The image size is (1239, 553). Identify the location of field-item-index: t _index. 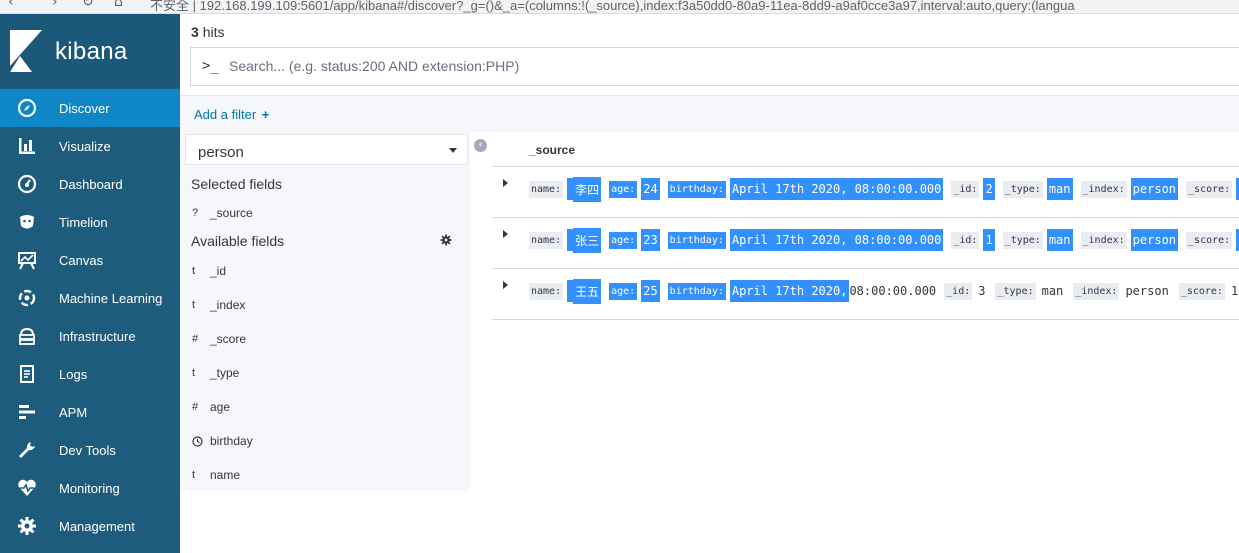
(218, 305).